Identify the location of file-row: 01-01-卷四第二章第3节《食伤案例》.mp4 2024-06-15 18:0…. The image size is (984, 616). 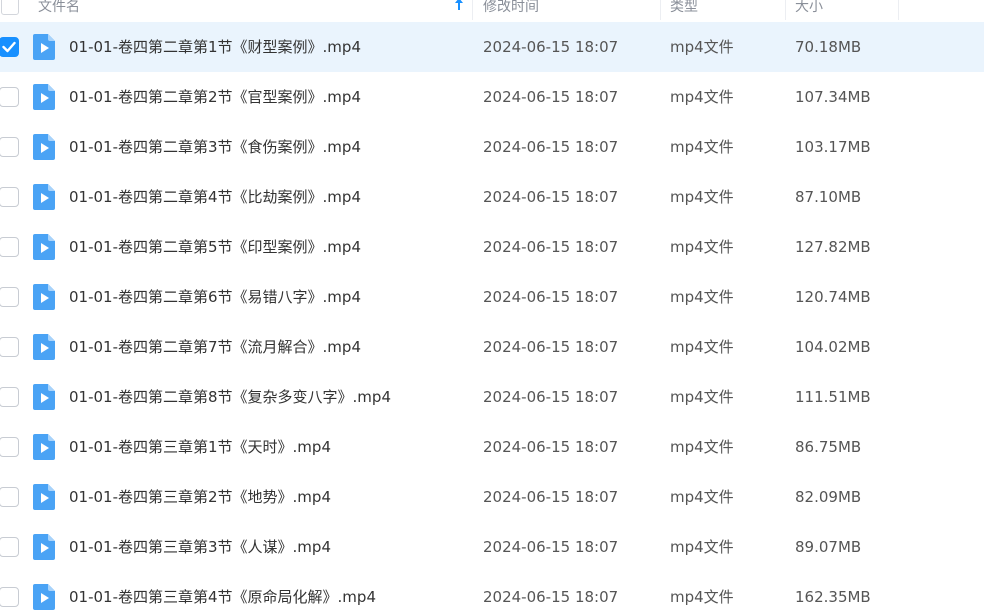
(492, 147).